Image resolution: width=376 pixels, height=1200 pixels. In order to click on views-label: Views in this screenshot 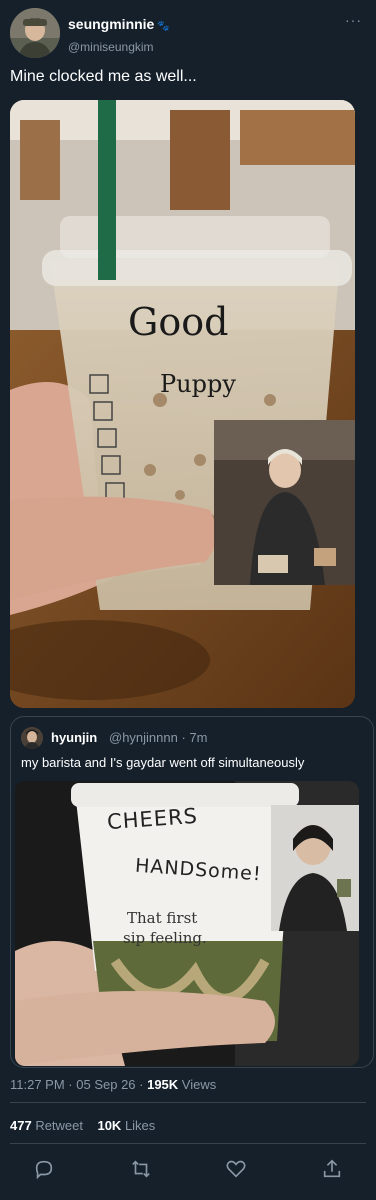, I will do `click(197, 1084)`.